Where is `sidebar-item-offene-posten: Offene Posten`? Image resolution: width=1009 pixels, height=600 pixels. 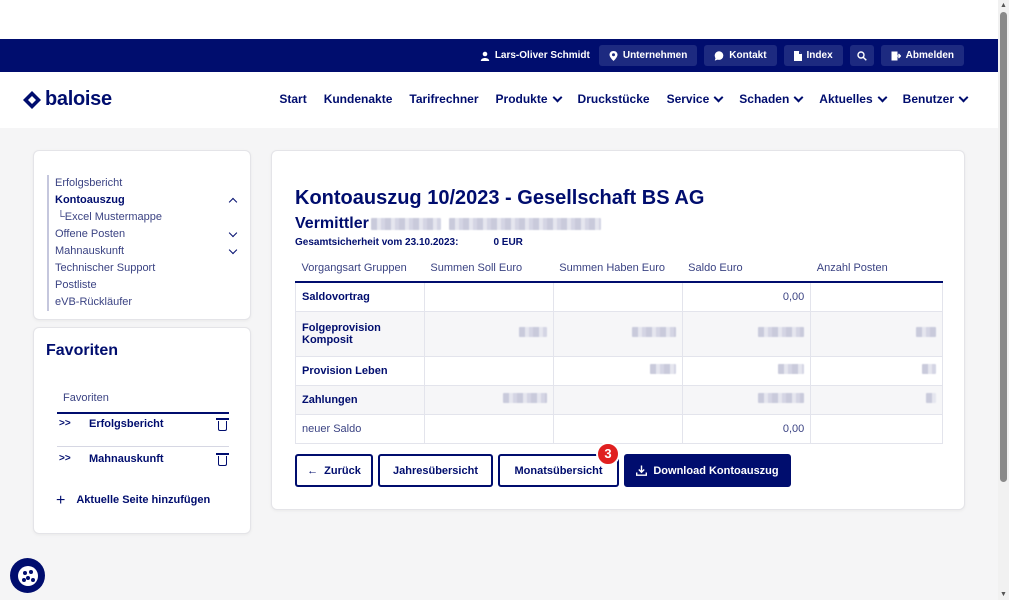
sidebar-item-offene-posten: Offene Posten is located at coordinates (147, 234).